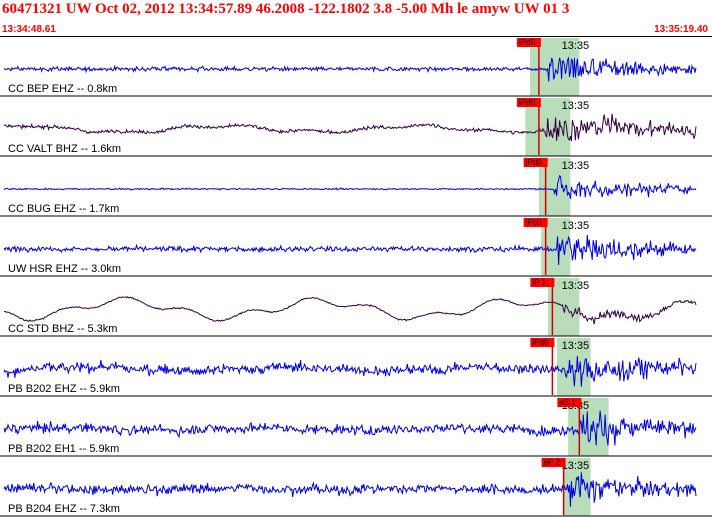 Image resolution: width=712 pixels, height=518 pixels. What do you see at coordinates (63, 449) in the screenshot?
I see `station-label: PB B202 EH1 -- 5.9km` at bounding box center [63, 449].